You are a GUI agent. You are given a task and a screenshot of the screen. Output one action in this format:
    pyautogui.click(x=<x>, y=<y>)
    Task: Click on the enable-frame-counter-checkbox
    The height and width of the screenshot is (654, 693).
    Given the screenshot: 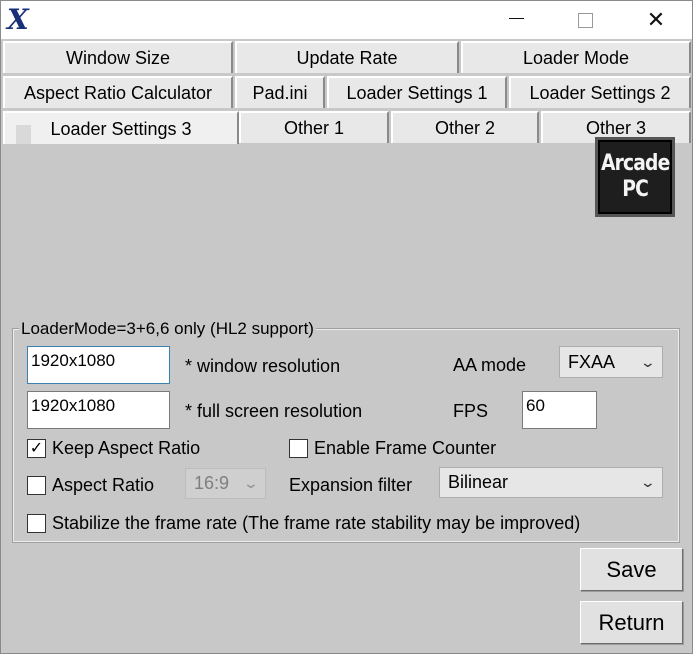 What is the action you would take?
    pyautogui.click(x=298, y=448)
    